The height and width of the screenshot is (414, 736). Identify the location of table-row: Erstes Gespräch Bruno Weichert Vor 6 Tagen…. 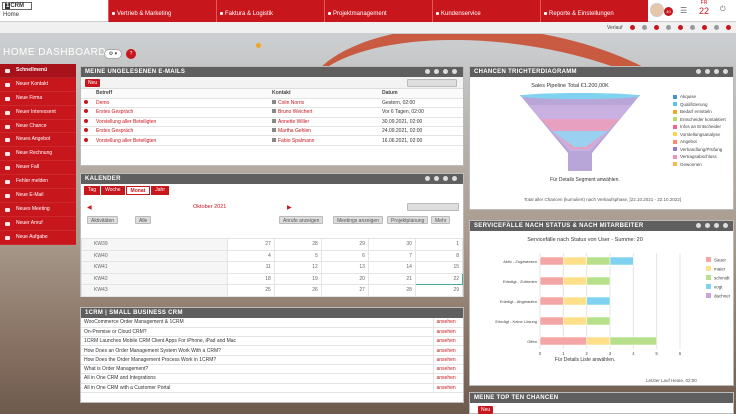
(272, 112).